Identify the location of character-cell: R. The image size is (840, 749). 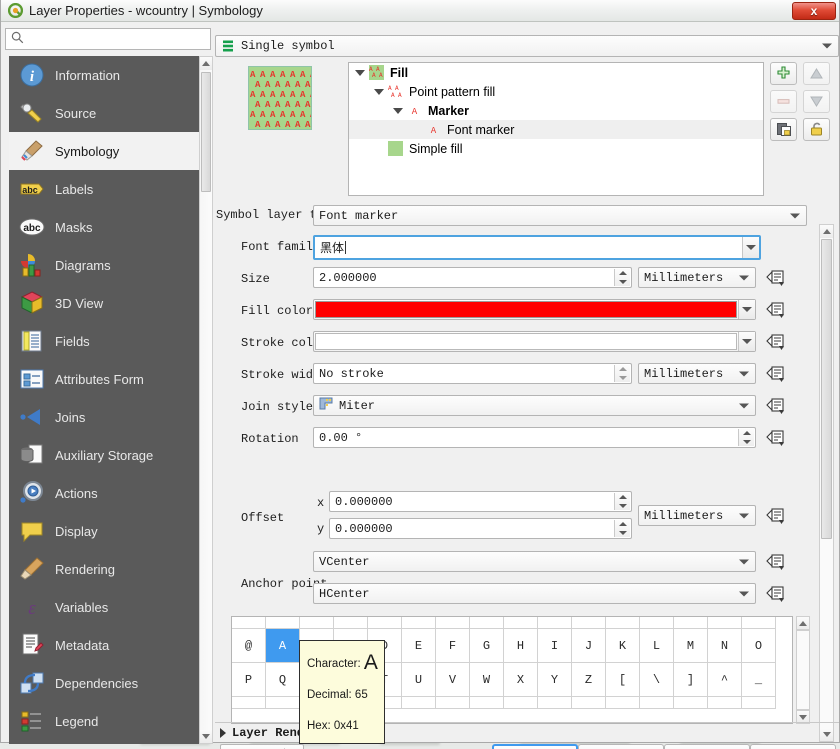
(317, 680).